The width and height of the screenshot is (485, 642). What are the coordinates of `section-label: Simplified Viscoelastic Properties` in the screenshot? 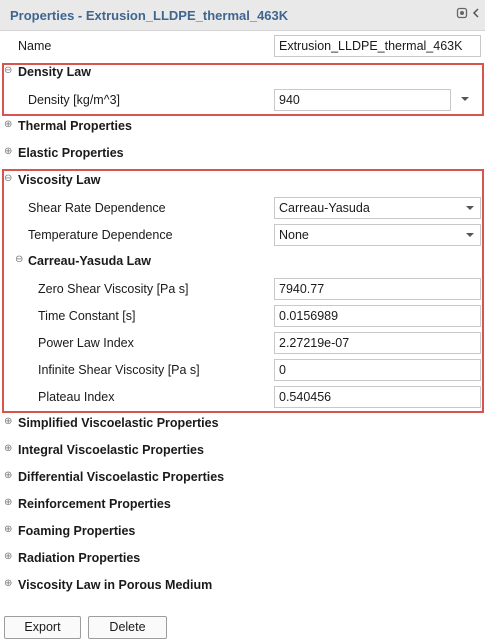 It's located at (118, 423).